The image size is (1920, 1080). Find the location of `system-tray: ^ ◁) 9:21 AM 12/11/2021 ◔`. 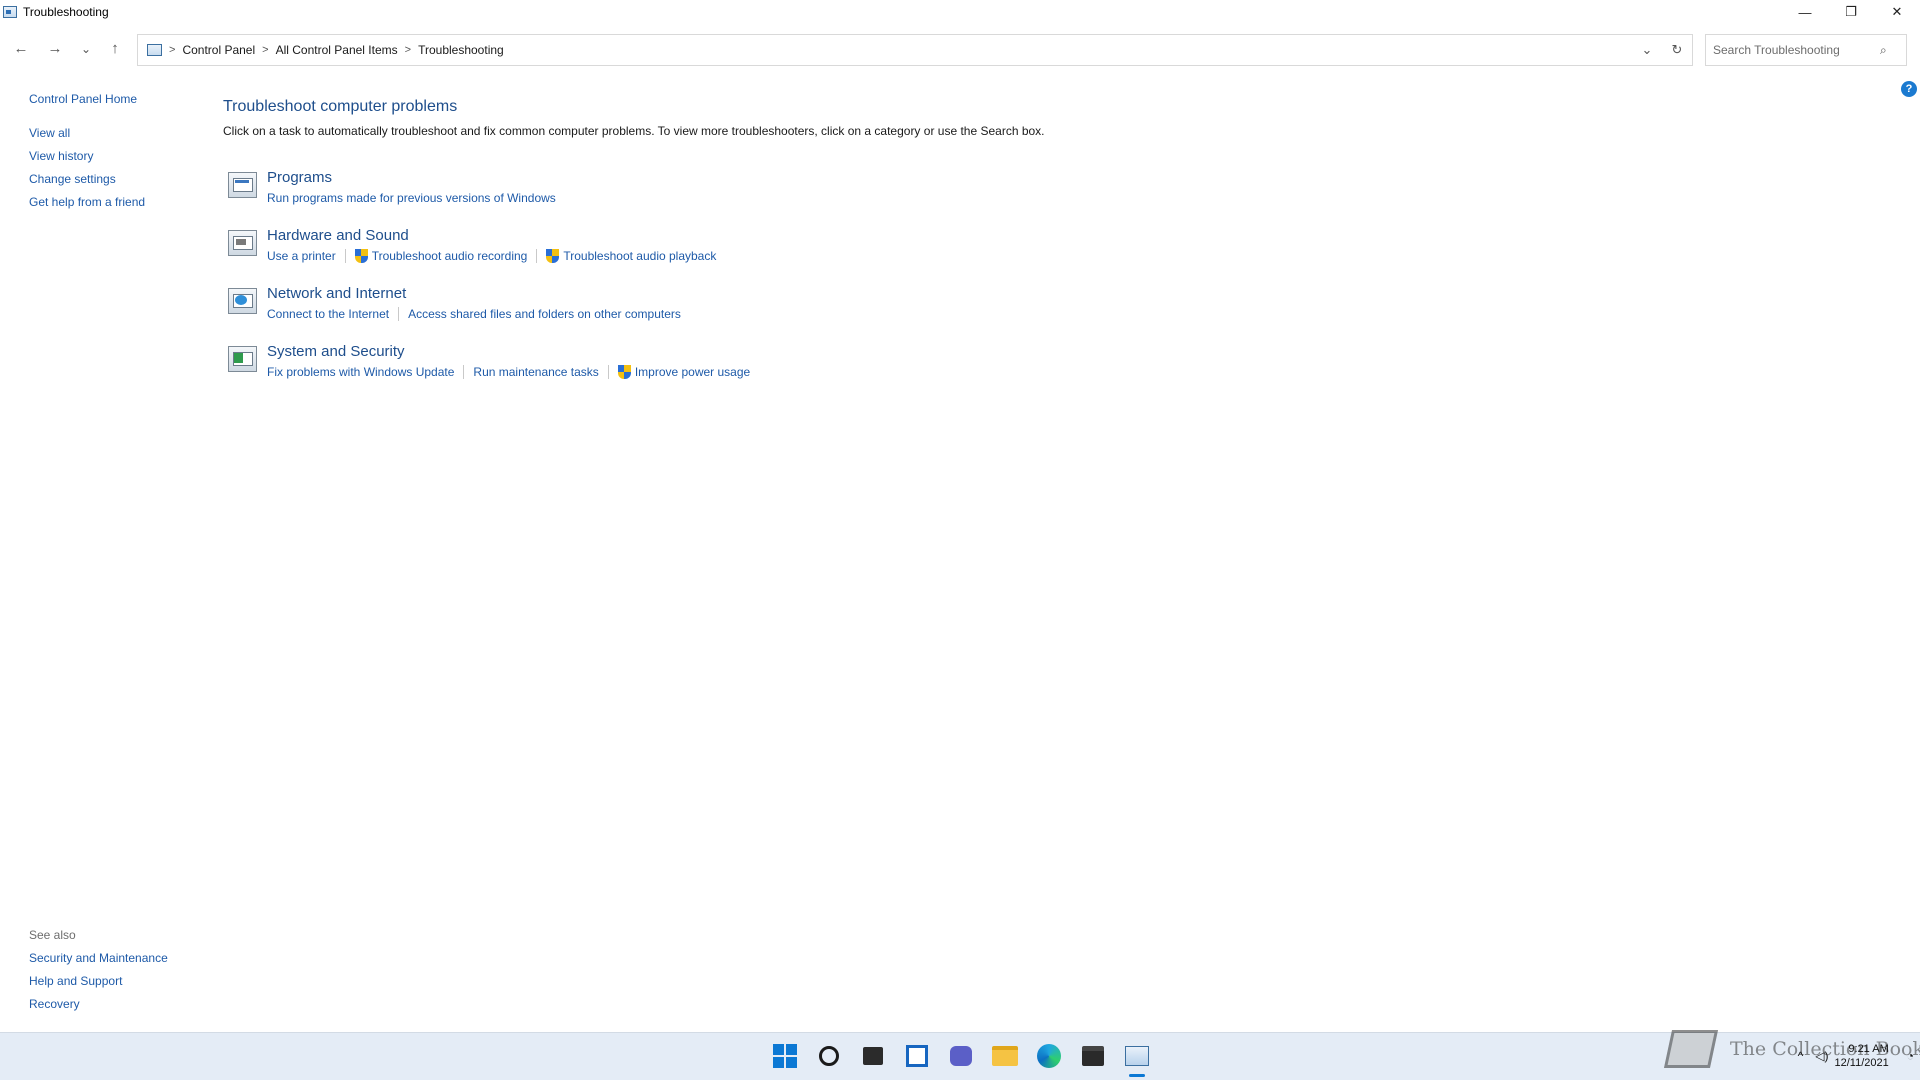

system-tray: ^ ◁) 9:21 AM 12/11/2021 ◔ is located at coordinates (1856, 1056).